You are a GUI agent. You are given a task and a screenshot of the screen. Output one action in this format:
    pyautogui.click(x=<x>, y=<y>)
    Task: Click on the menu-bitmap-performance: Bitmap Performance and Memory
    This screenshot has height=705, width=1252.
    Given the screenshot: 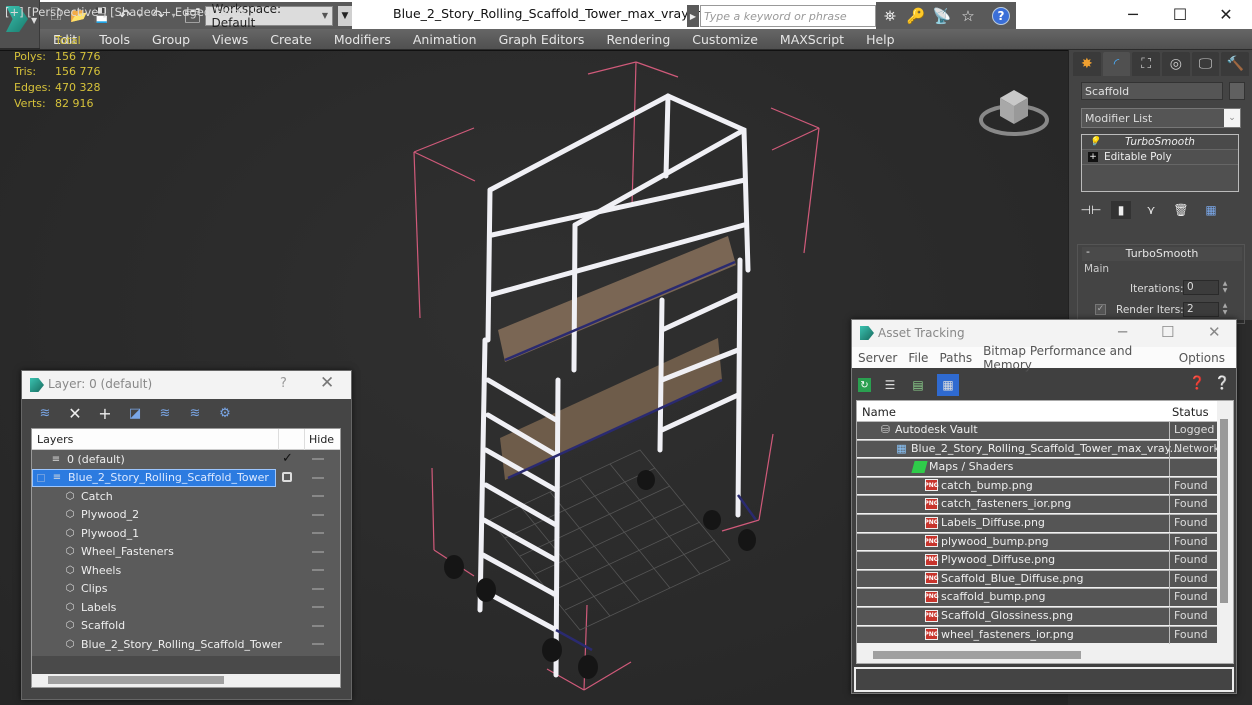 What is the action you would take?
    pyautogui.click(x=1075, y=358)
    